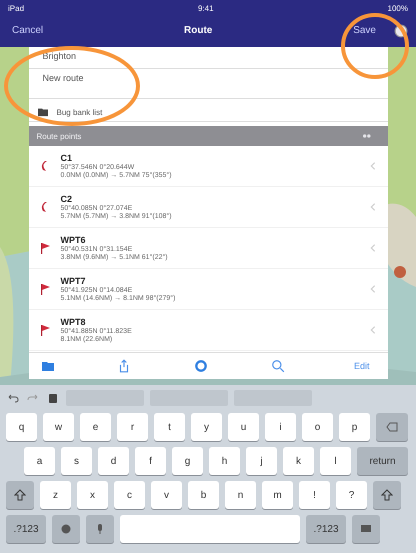 This screenshot has width=416, height=553. Describe the element at coordinates (166, 495) in the screenshot. I see `letter-key: v` at that location.